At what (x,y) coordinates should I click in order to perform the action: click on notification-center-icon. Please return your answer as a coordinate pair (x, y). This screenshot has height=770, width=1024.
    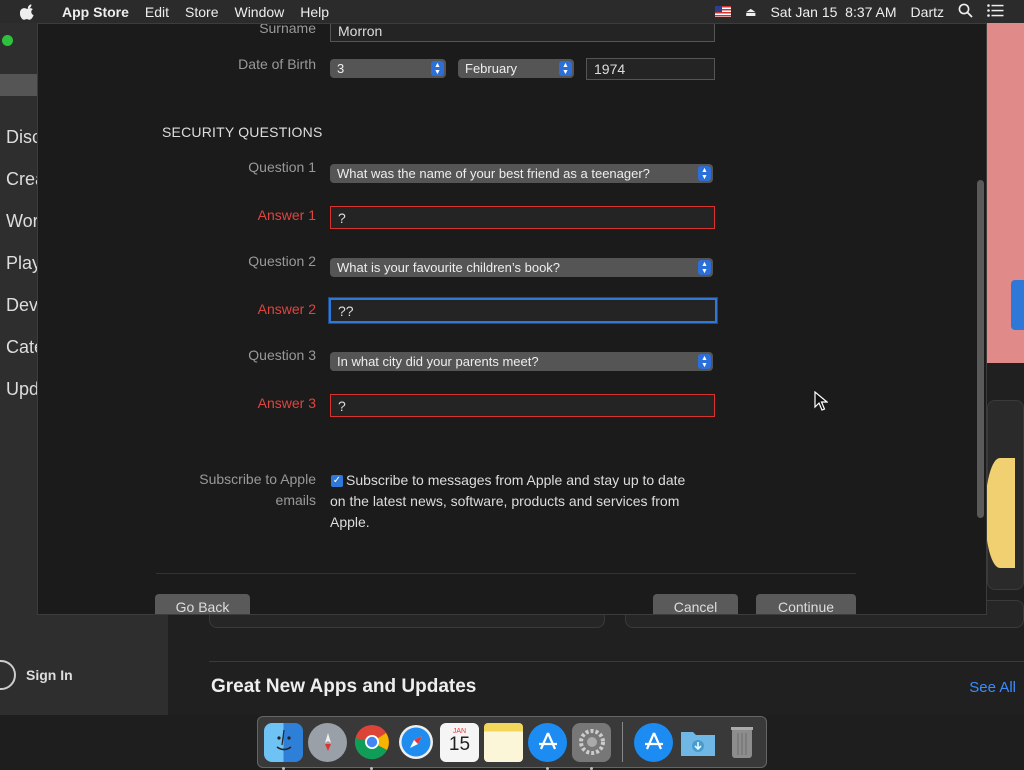
    Looking at the image, I should click on (995, 11).